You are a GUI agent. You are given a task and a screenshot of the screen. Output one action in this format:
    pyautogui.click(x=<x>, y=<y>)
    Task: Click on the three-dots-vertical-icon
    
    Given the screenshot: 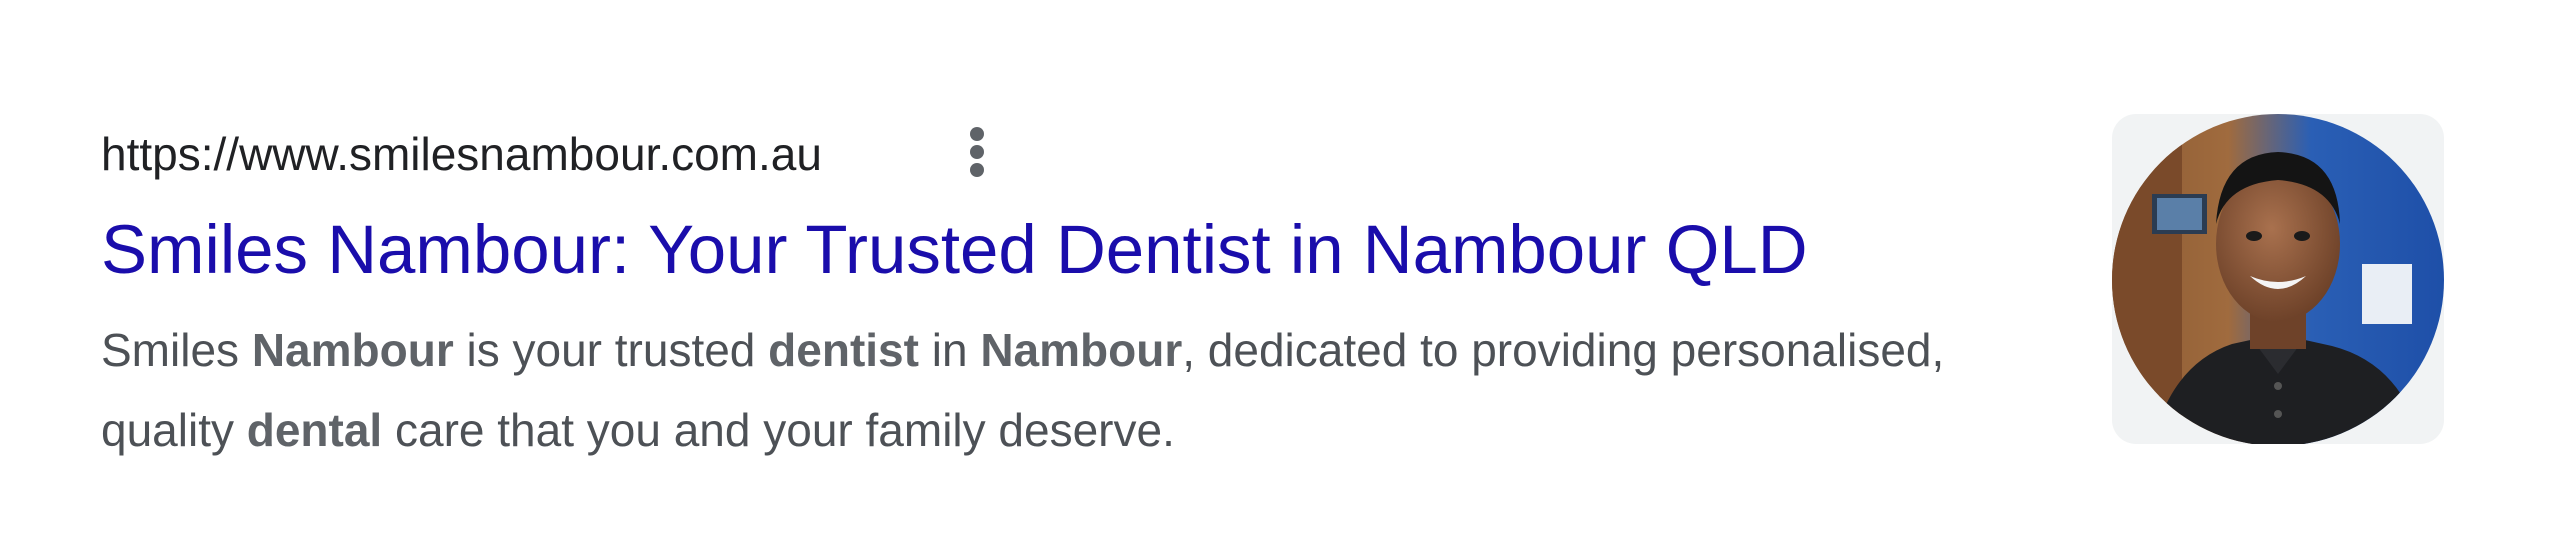 What is the action you would take?
    pyautogui.click(x=977, y=152)
    